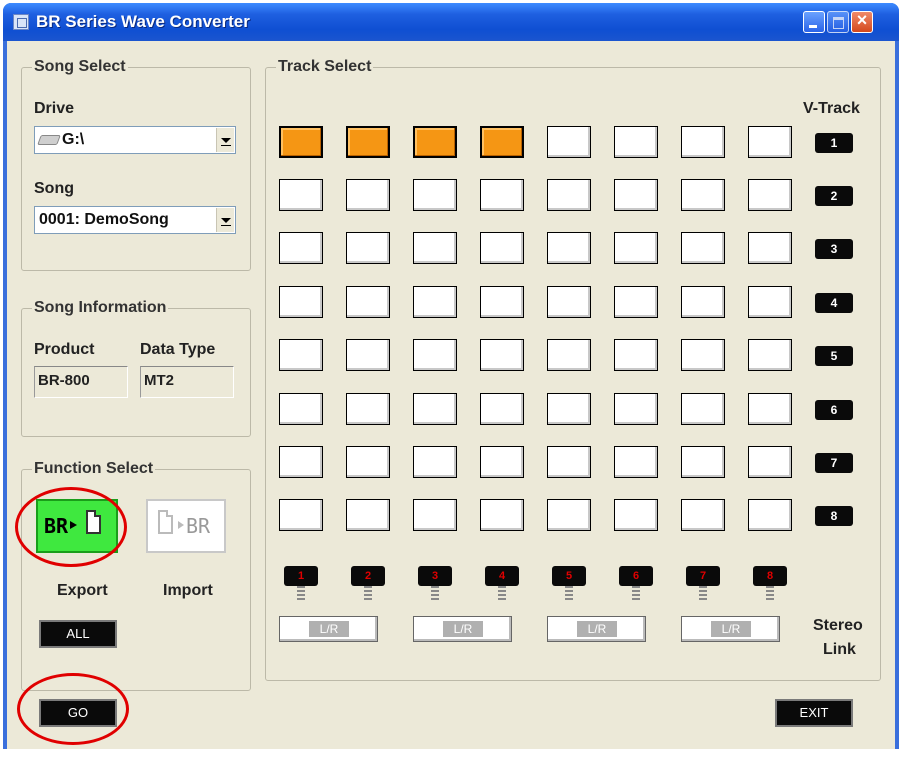 The height and width of the screenshot is (757, 905). What do you see at coordinates (178, 349) in the screenshot?
I see `data-type-label: Data Type` at bounding box center [178, 349].